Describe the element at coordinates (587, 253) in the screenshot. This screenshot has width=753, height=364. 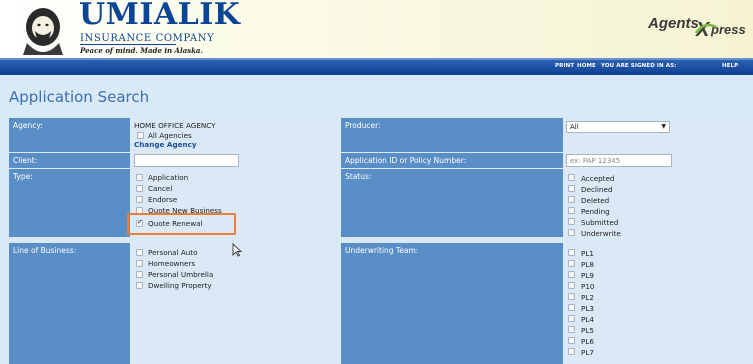
I see `uw-pl1-label: PL1` at that location.